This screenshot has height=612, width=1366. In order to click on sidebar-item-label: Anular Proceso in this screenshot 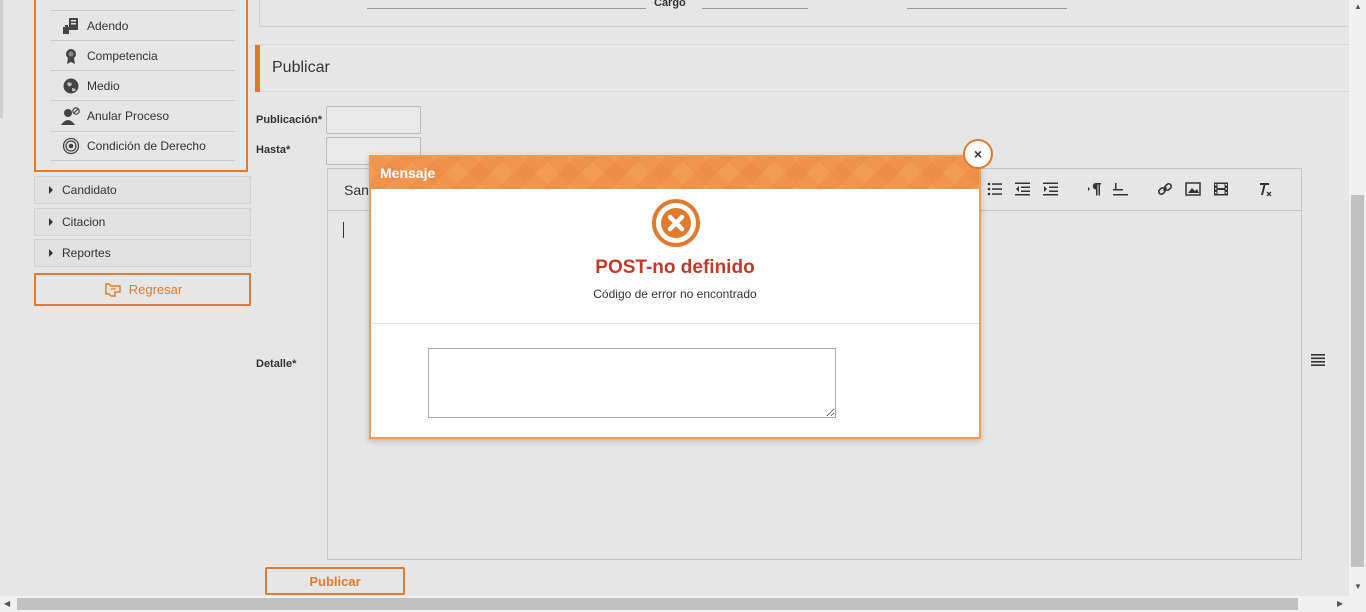, I will do `click(128, 115)`.